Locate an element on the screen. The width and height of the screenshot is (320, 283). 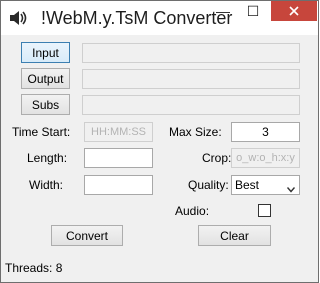
clear-button: Clear is located at coordinates (234, 235).